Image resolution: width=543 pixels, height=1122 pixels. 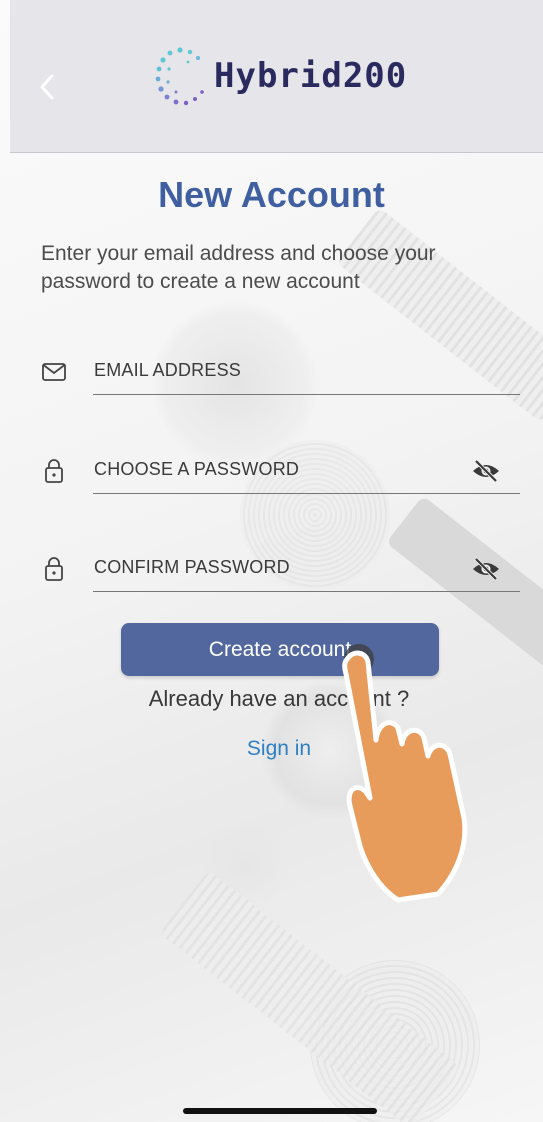 I want to click on password-field: CHOOSE A PASSWORD, so click(x=280, y=475).